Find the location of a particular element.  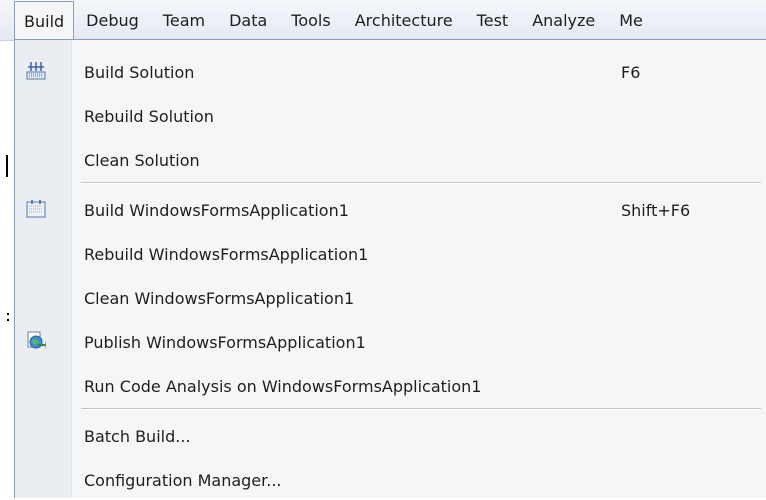

menu-item-build-project: Build WindowsFormsApplication1 Shift+F6 is located at coordinates (390, 210).